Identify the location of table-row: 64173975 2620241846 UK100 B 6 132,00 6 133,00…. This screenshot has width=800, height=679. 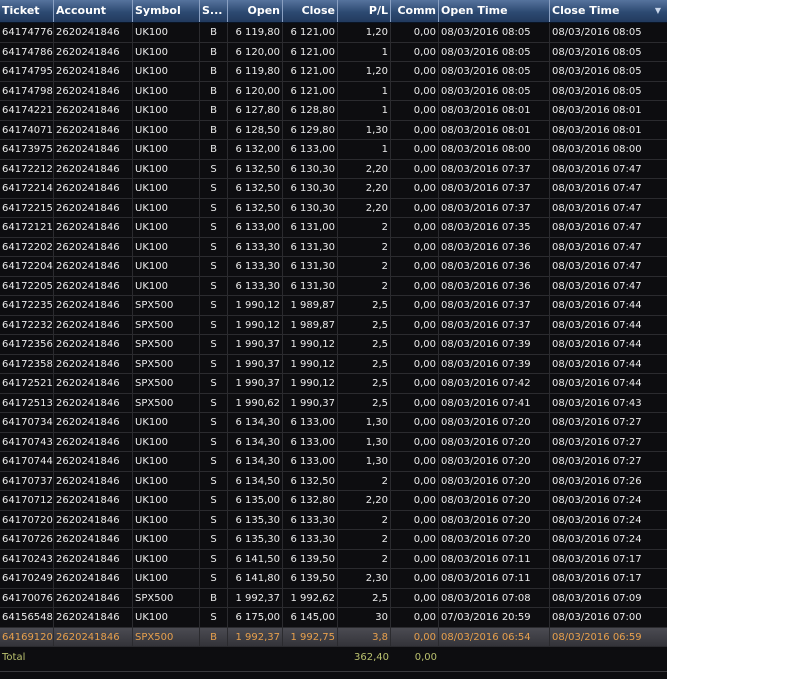
(333, 150).